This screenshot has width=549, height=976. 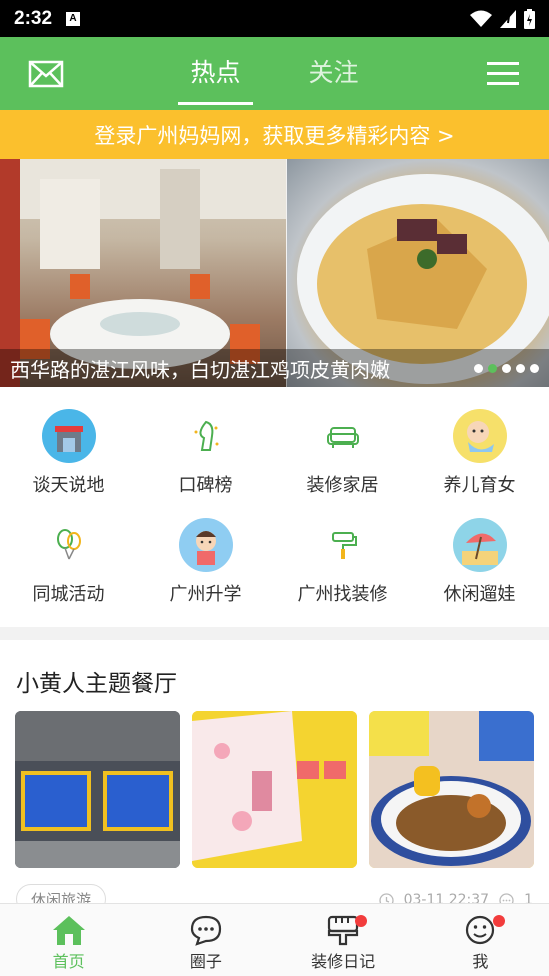 What do you see at coordinates (481, 18) in the screenshot?
I see `wifi-icon` at bounding box center [481, 18].